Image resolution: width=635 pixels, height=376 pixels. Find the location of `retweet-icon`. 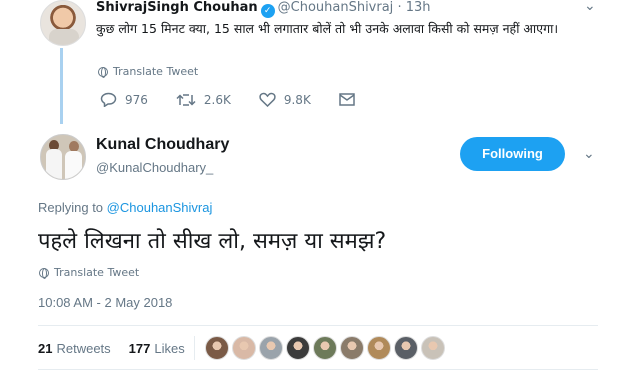

retweet-icon is located at coordinates (186, 99).